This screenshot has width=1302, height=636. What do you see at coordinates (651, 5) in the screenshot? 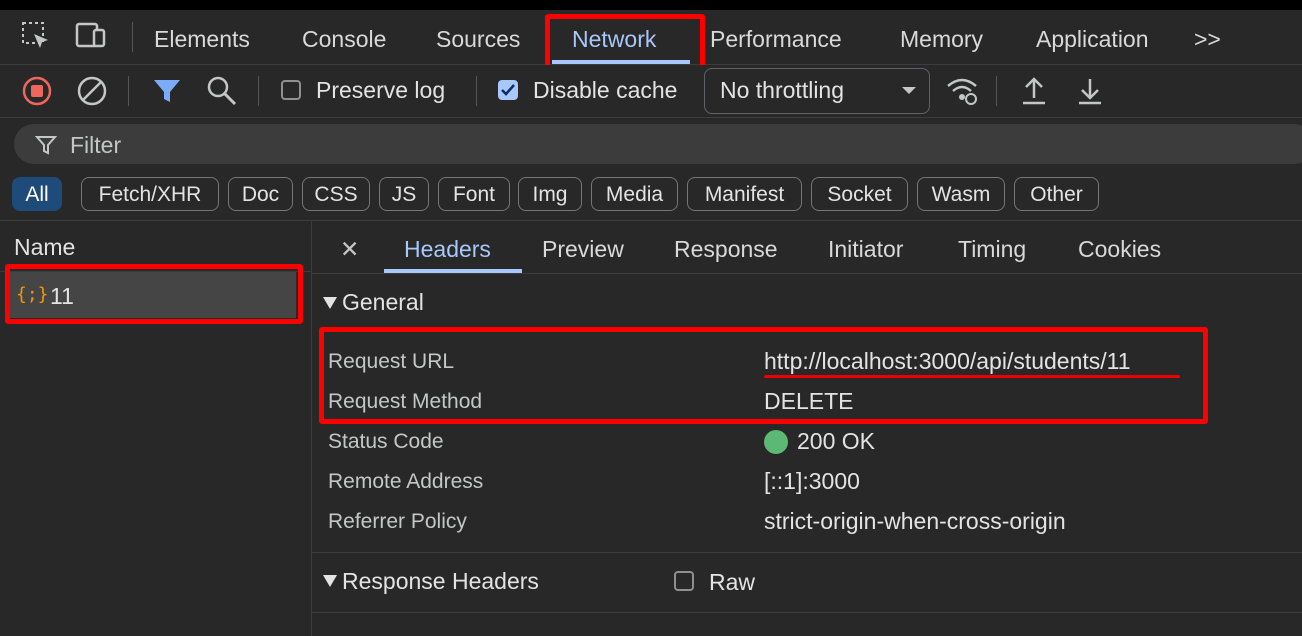
I see `window-top-edge` at bounding box center [651, 5].